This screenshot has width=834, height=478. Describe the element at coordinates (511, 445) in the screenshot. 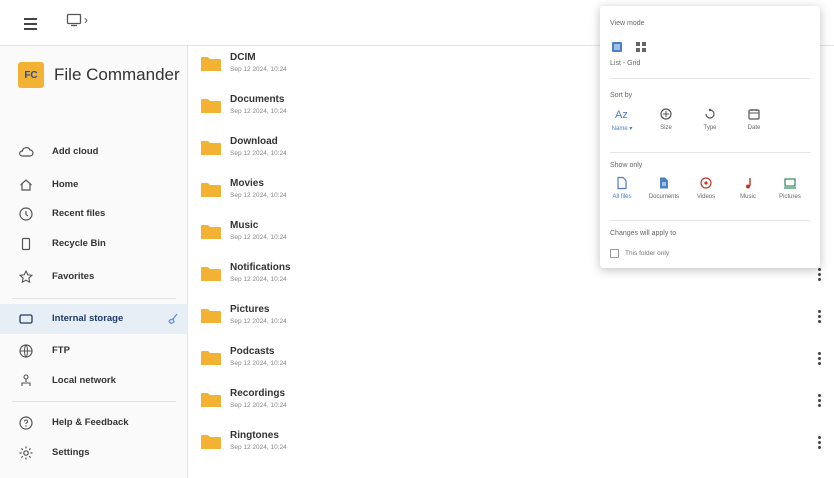

I see `list-item: Ringtones Sep 12 2024, 10:24` at that location.